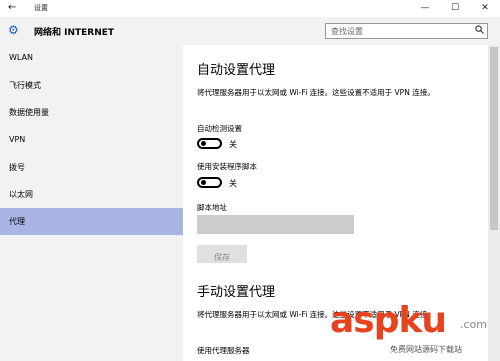 This screenshot has width=500, height=361. Describe the element at coordinates (91, 58) in the screenshot. I see `sidebar-item-wlan: WLAN` at that location.